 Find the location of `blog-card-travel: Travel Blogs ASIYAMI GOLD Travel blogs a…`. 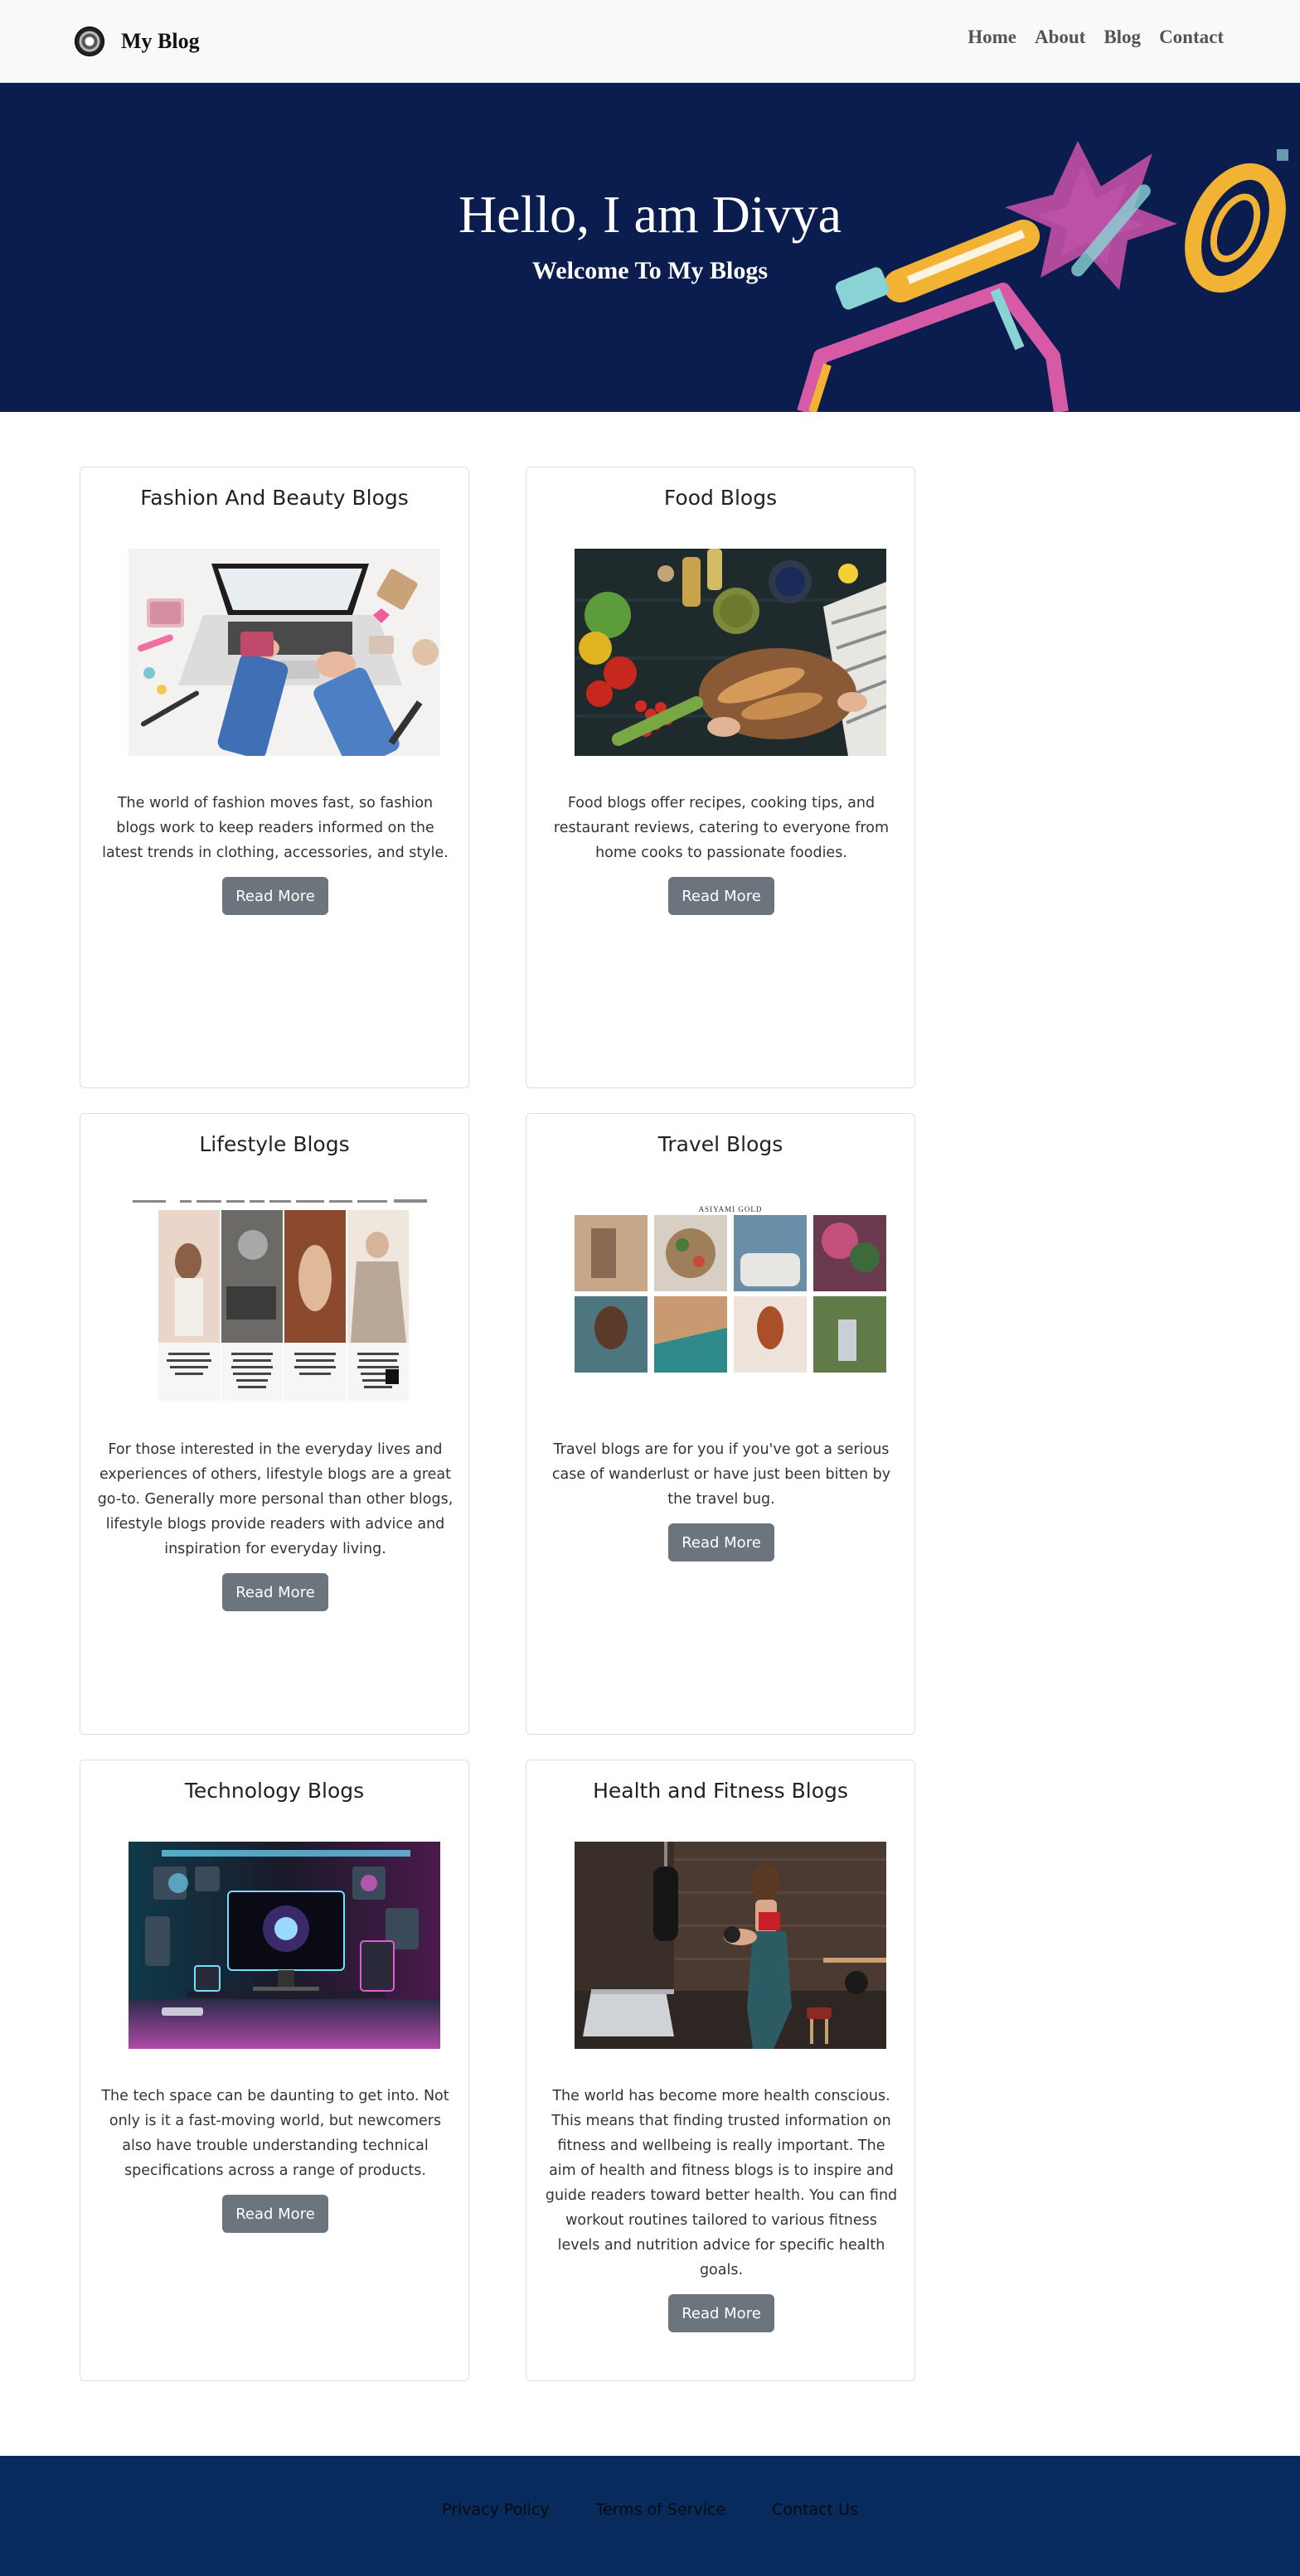

blog-card-travel: Travel Blogs ASIYAMI GOLD Travel blogs a… is located at coordinates (720, 1424).